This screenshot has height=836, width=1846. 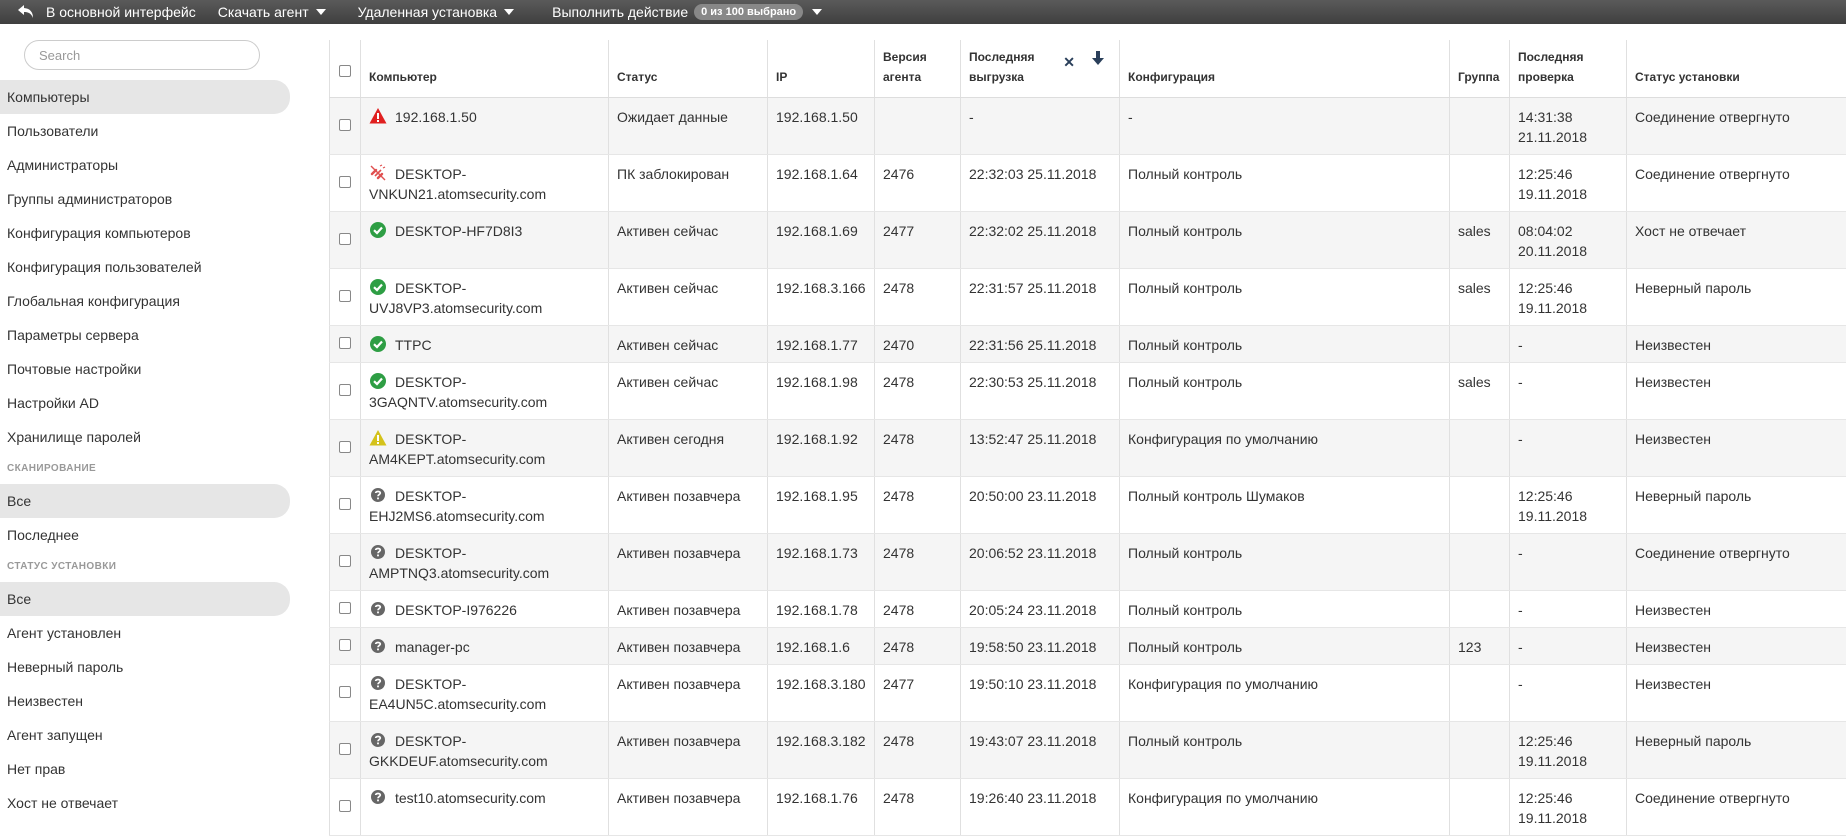 What do you see at coordinates (1545, 741) in the screenshot?
I see `last-check-time: 12:25:46` at bounding box center [1545, 741].